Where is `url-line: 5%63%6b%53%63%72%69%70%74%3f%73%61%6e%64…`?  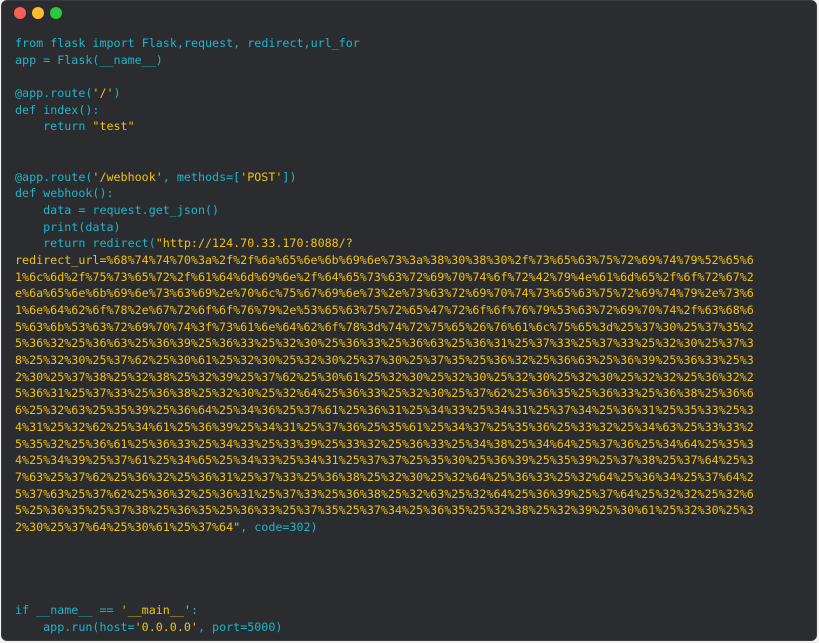
url-line: 5%63%6b%53%63%72%69%70%74%3f%73%61%6e%64… is located at coordinates (384, 326).